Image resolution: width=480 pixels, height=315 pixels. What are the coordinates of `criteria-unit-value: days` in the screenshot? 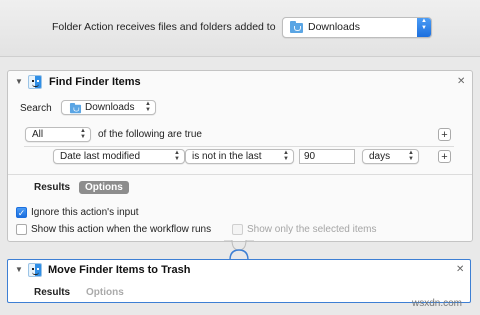 It's located at (380, 156).